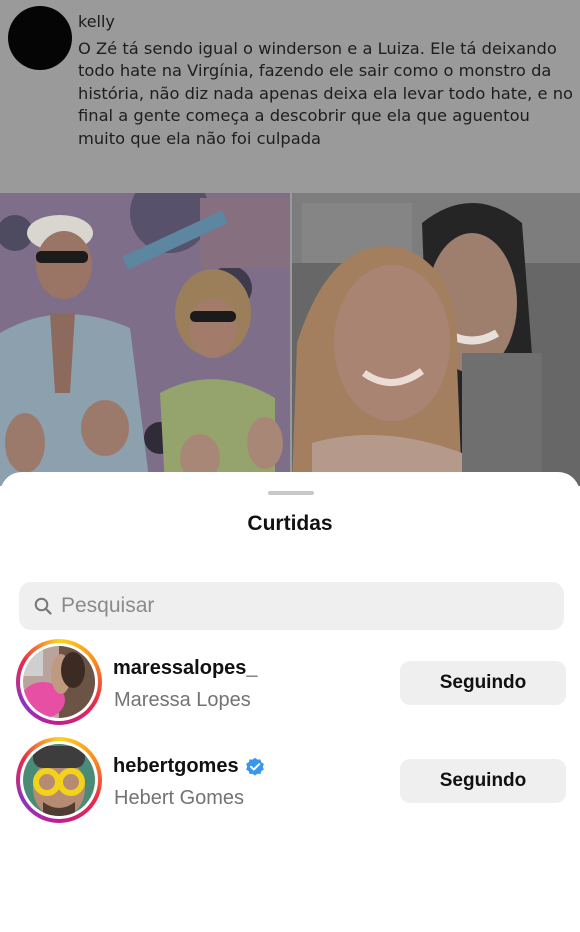 This screenshot has height=932, width=580. I want to click on username-text: maressalopes_, so click(185, 668).